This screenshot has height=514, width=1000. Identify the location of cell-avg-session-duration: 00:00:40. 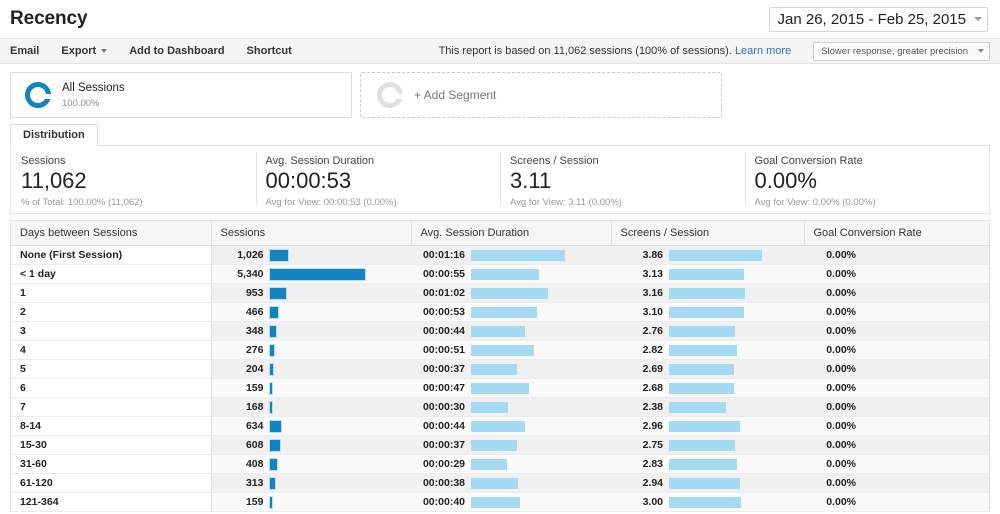
(511, 502).